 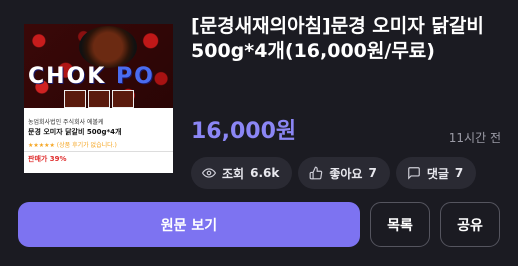 What do you see at coordinates (265, 173) in the screenshot?
I see `views-value: 6.6k` at bounding box center [265, 173].